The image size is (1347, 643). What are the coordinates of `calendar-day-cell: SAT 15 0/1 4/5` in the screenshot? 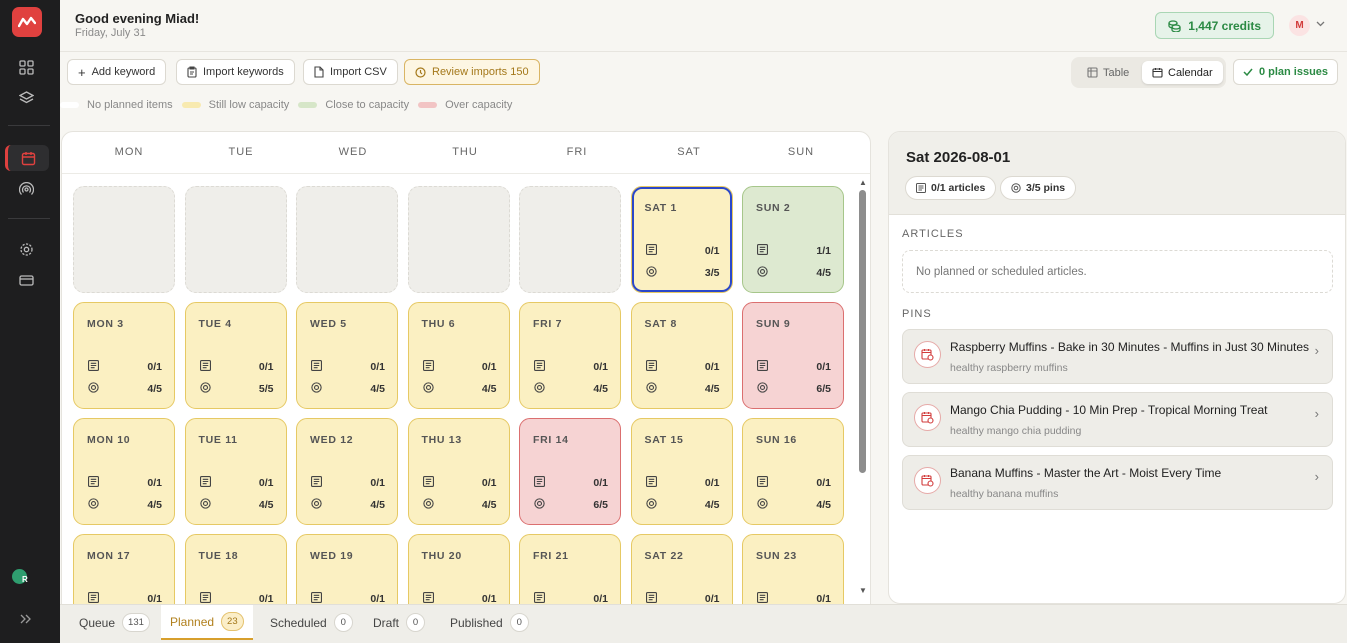 It's located at (681, 471).